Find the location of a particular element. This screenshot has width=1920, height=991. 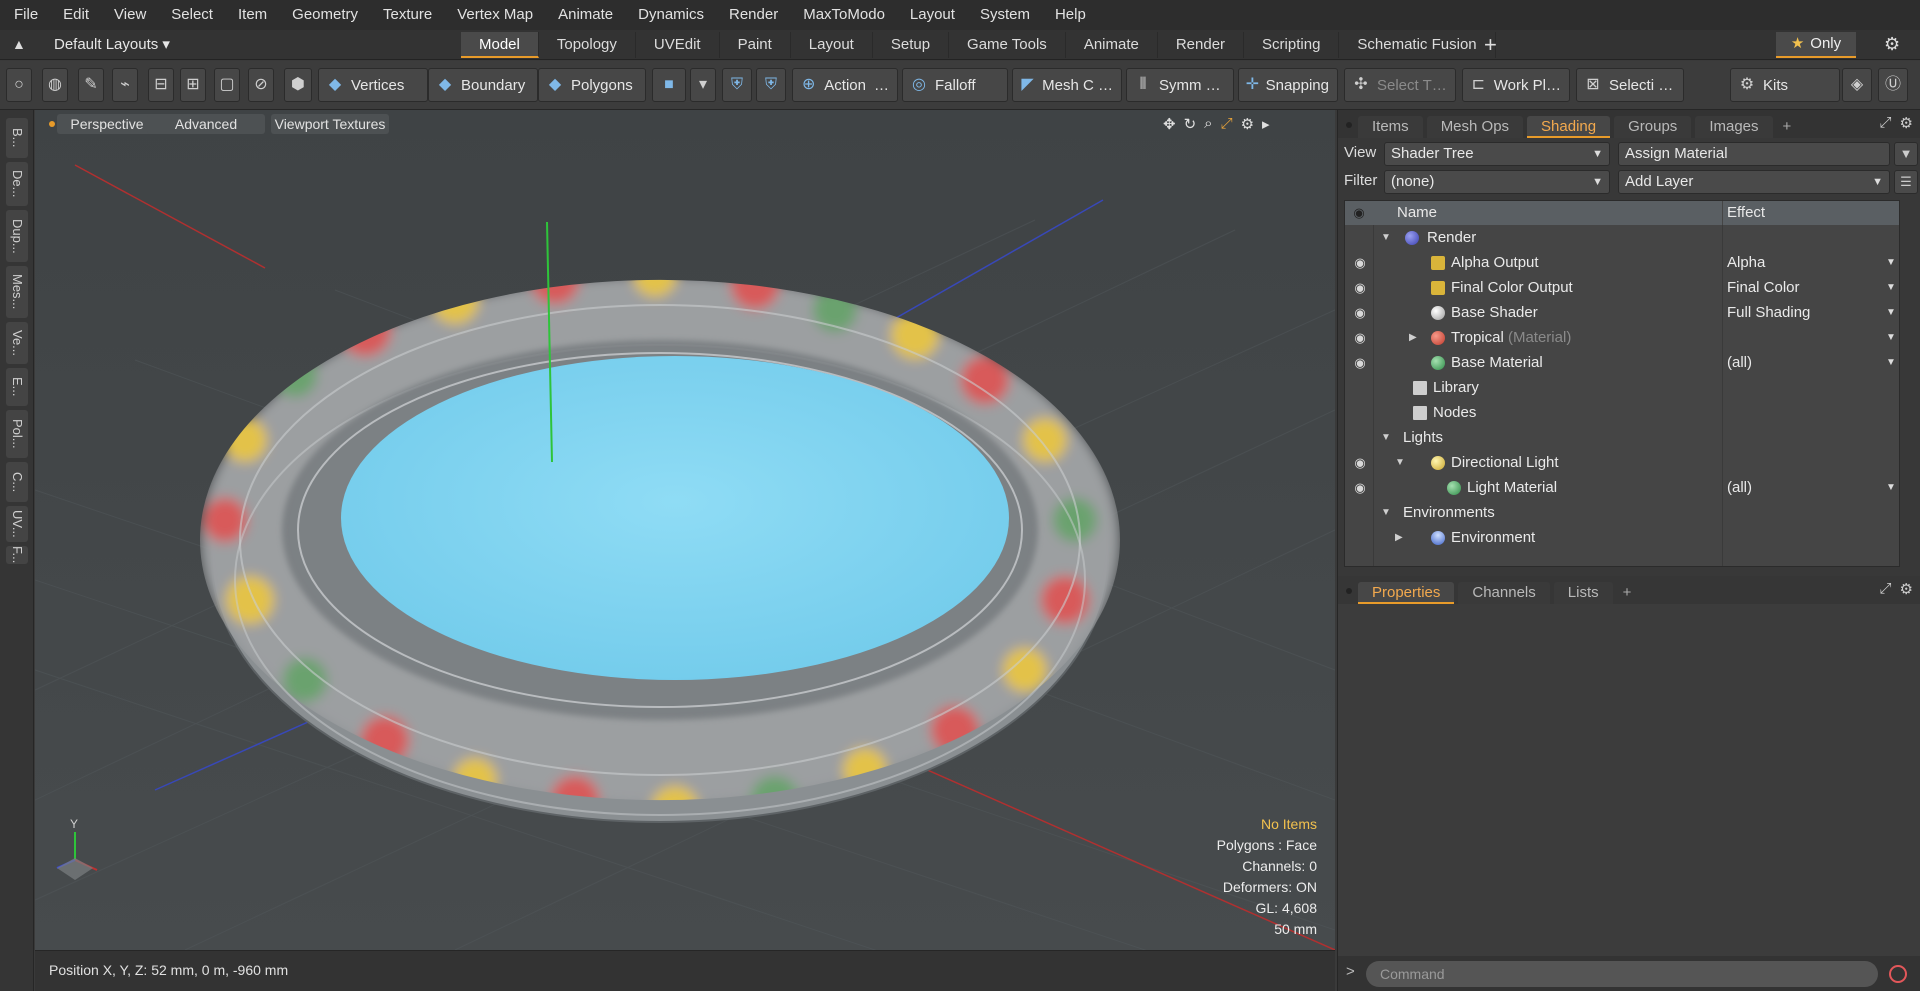

tree-row-lights: ▼ Lights is located at coordinates (1622, 437).